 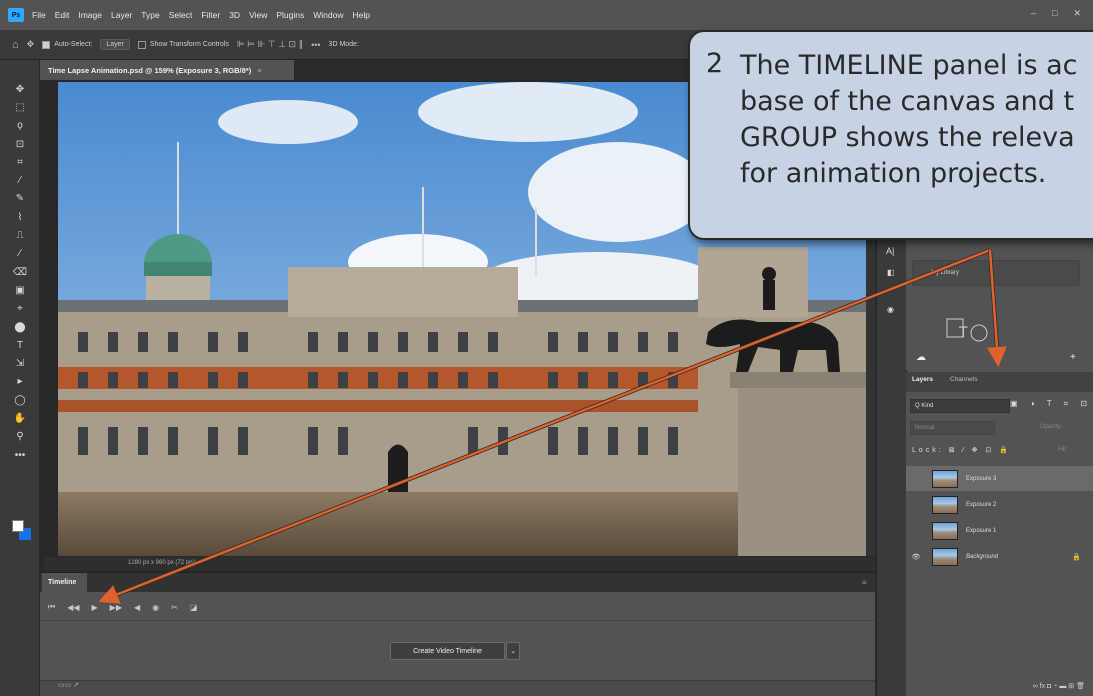 I want to click on tool-icon: ✋, so click(x=20, y=418).